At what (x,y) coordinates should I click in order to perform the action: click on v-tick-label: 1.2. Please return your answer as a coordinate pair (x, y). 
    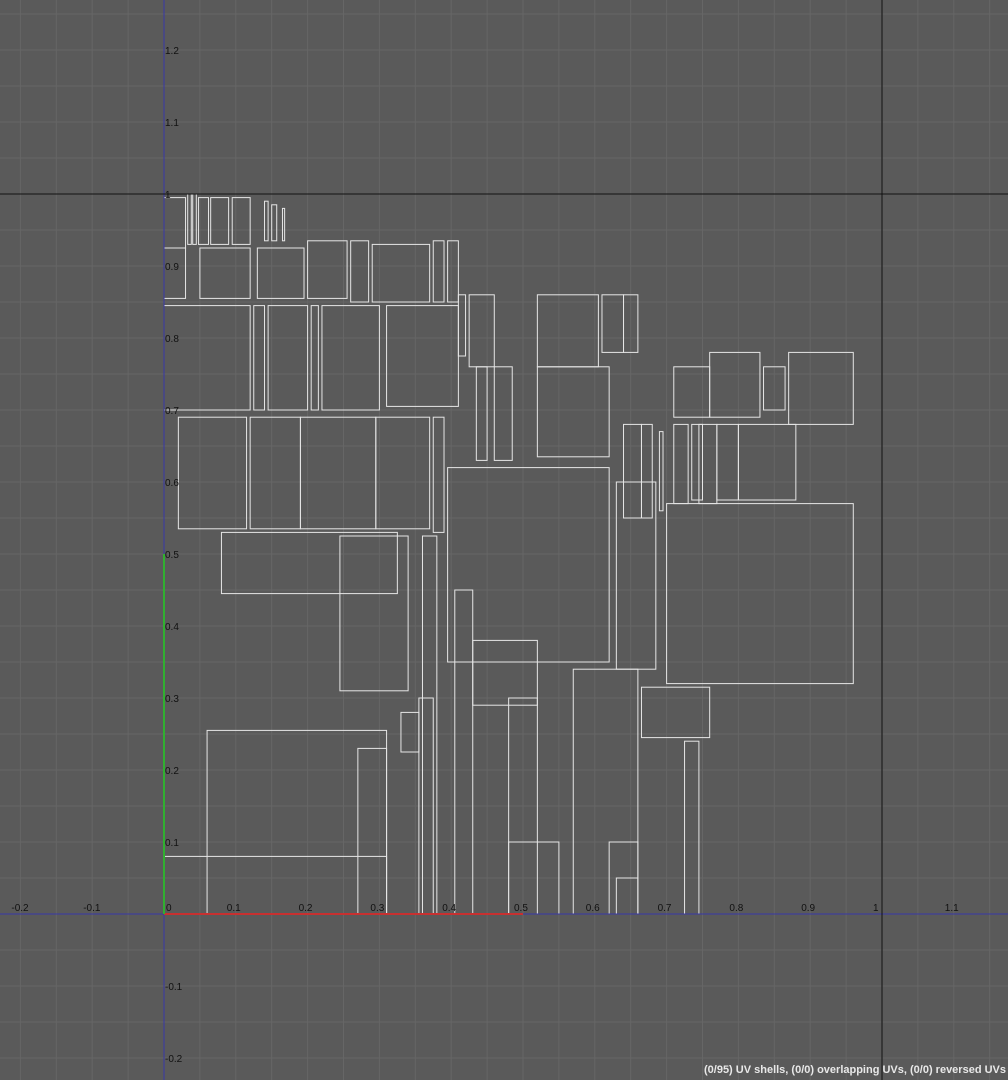
    Looking at the image, I should click on (172, 51).